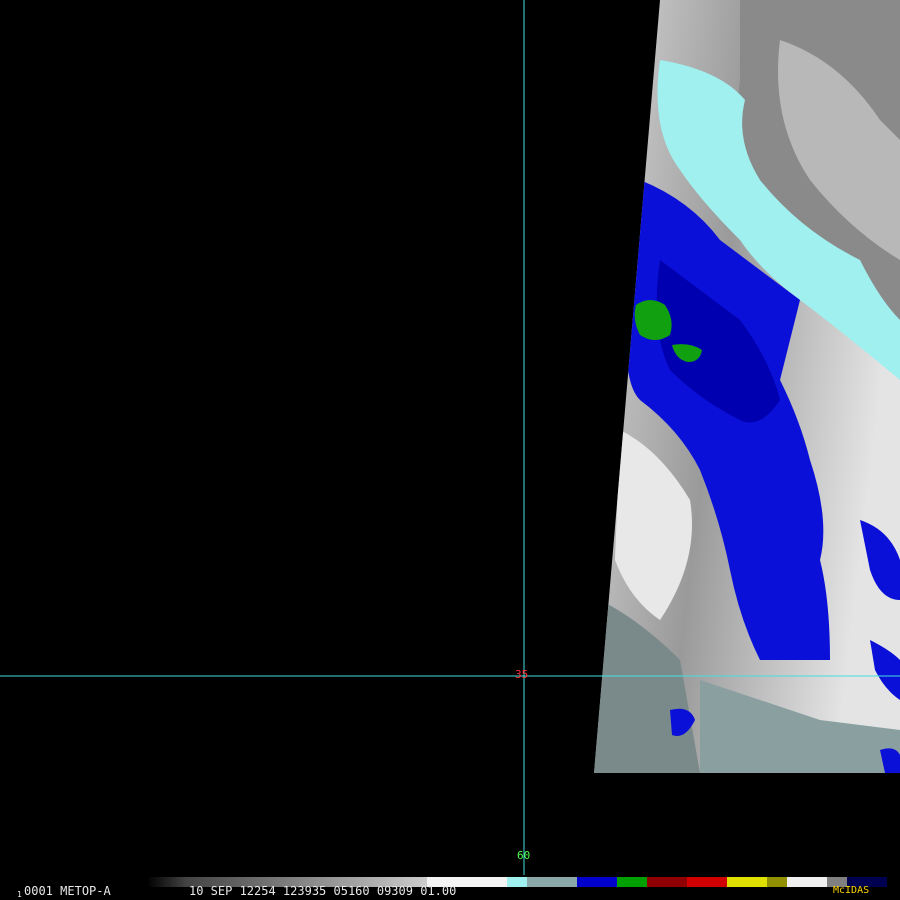  What do you see at coordinates (323, 891) in the screenshot?
I see `timestamp-line: 10 SEP 12254 123935 05160 09309 01.00` at bounding box center [323, 891].